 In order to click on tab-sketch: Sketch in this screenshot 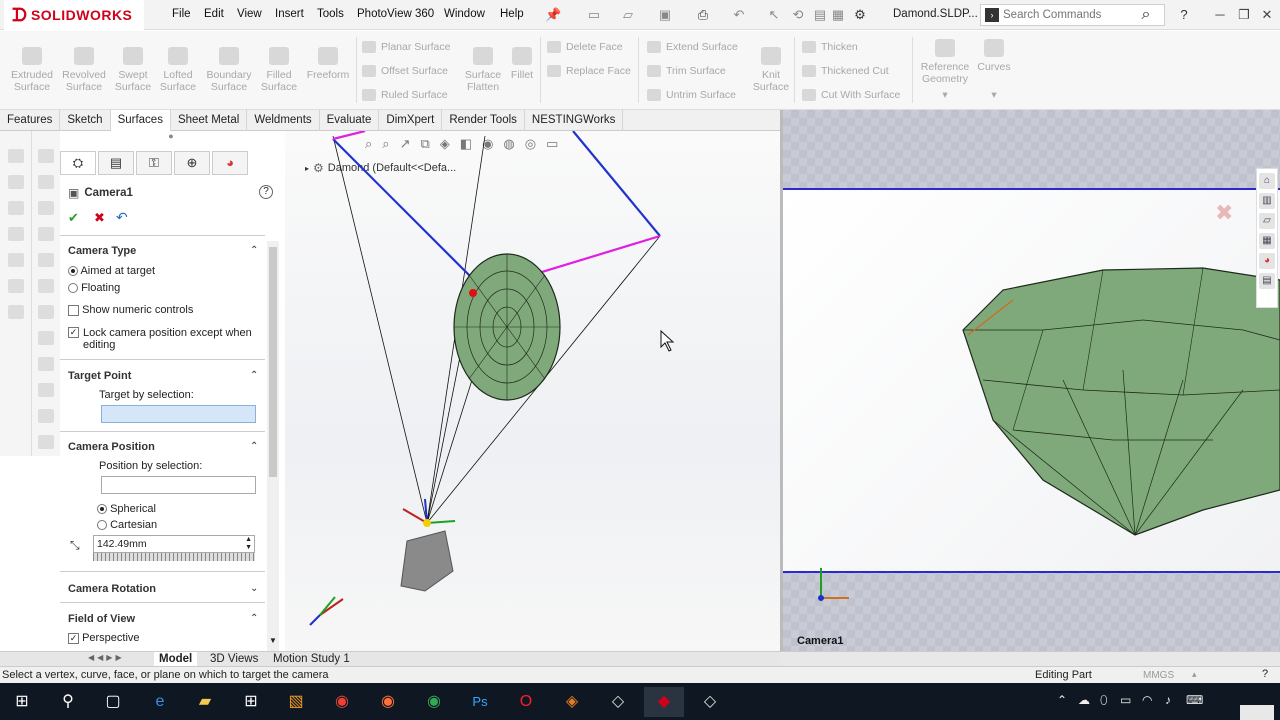, I will do `click(85, 120)`.